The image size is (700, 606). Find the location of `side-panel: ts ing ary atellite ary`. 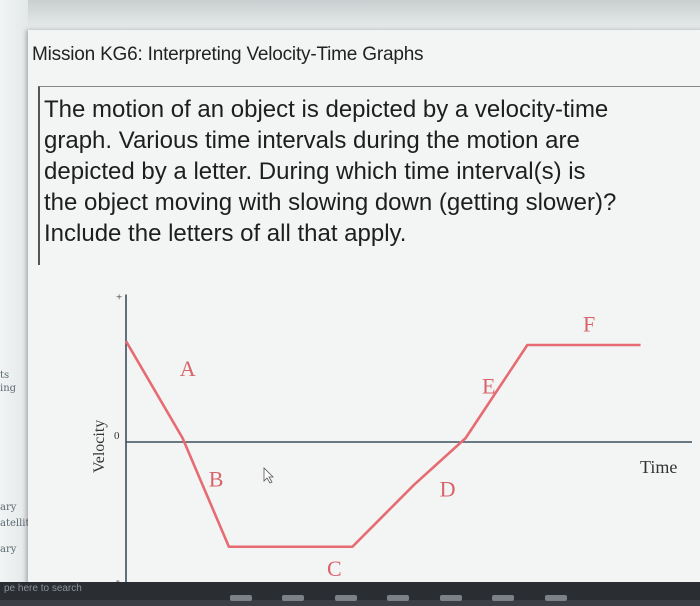

side-panel: ts ing ary atellite ary is located at coordinates (17, 300).